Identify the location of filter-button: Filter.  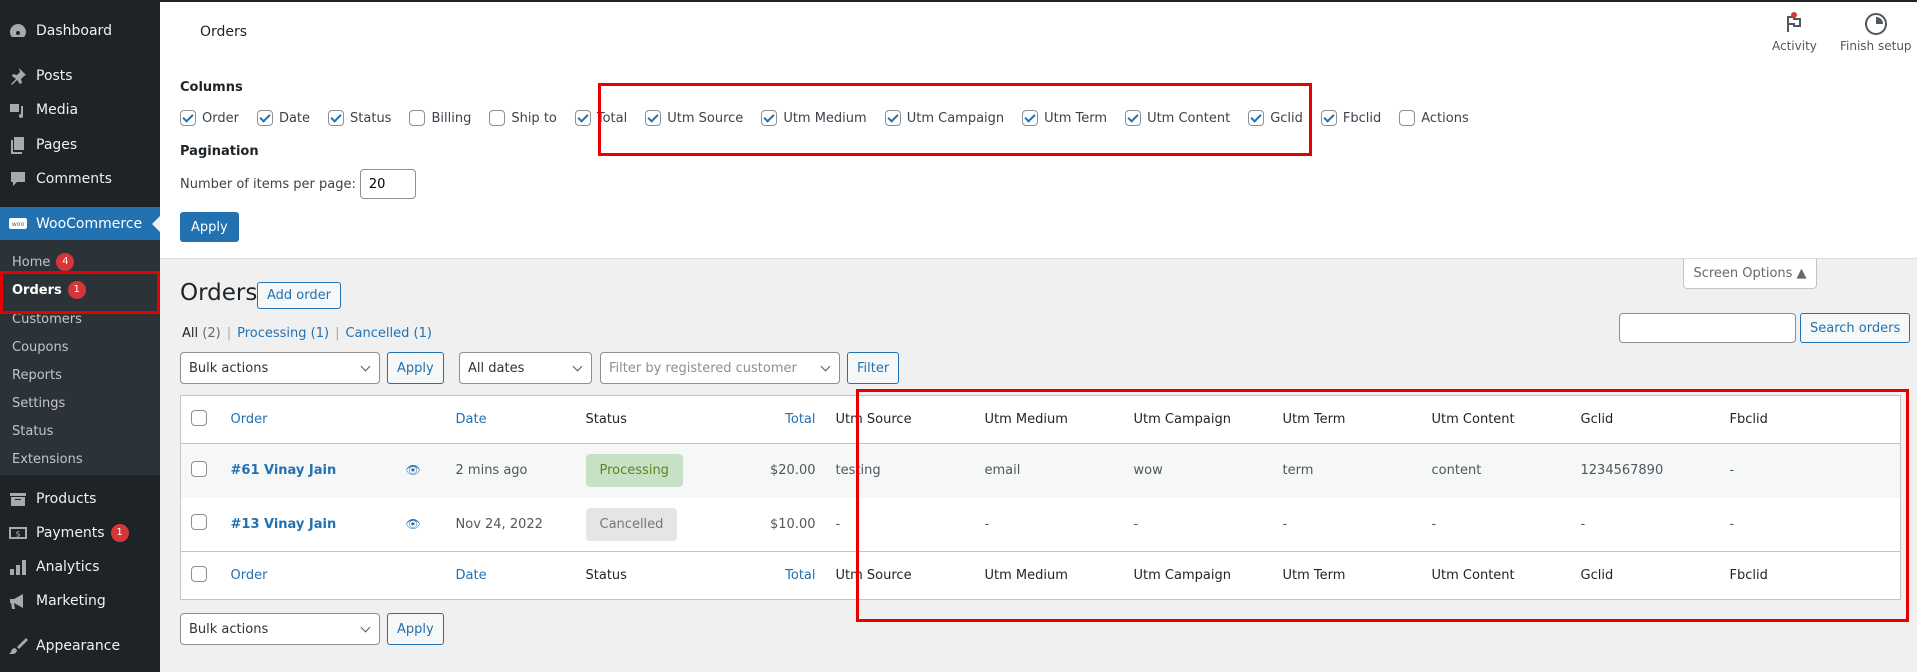
(873, 368).